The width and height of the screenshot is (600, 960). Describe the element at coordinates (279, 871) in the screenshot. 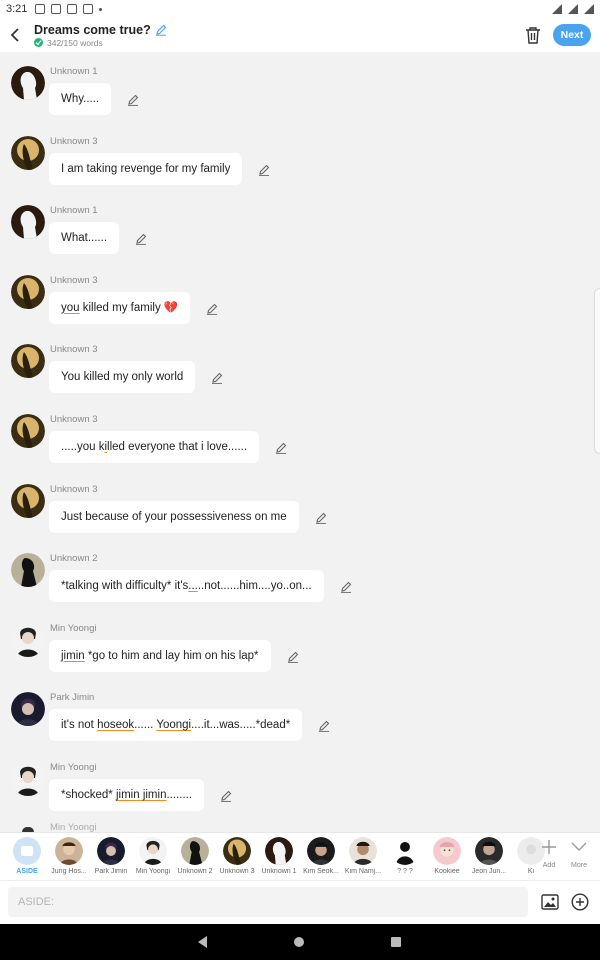

I see `character-name: Unknown 1` at that location.